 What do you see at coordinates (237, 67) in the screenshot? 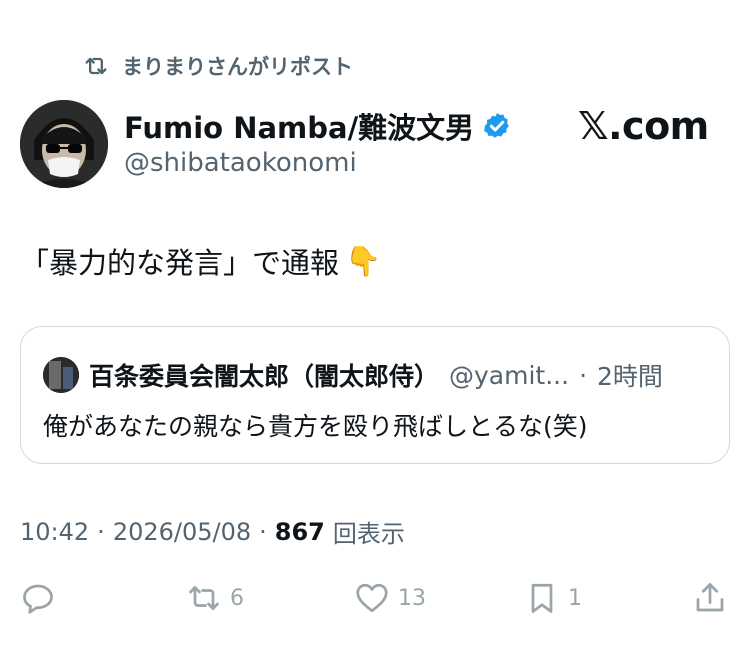
I see `repost-text: まりまりさんがリポスト` at bounding box center [237, 67].